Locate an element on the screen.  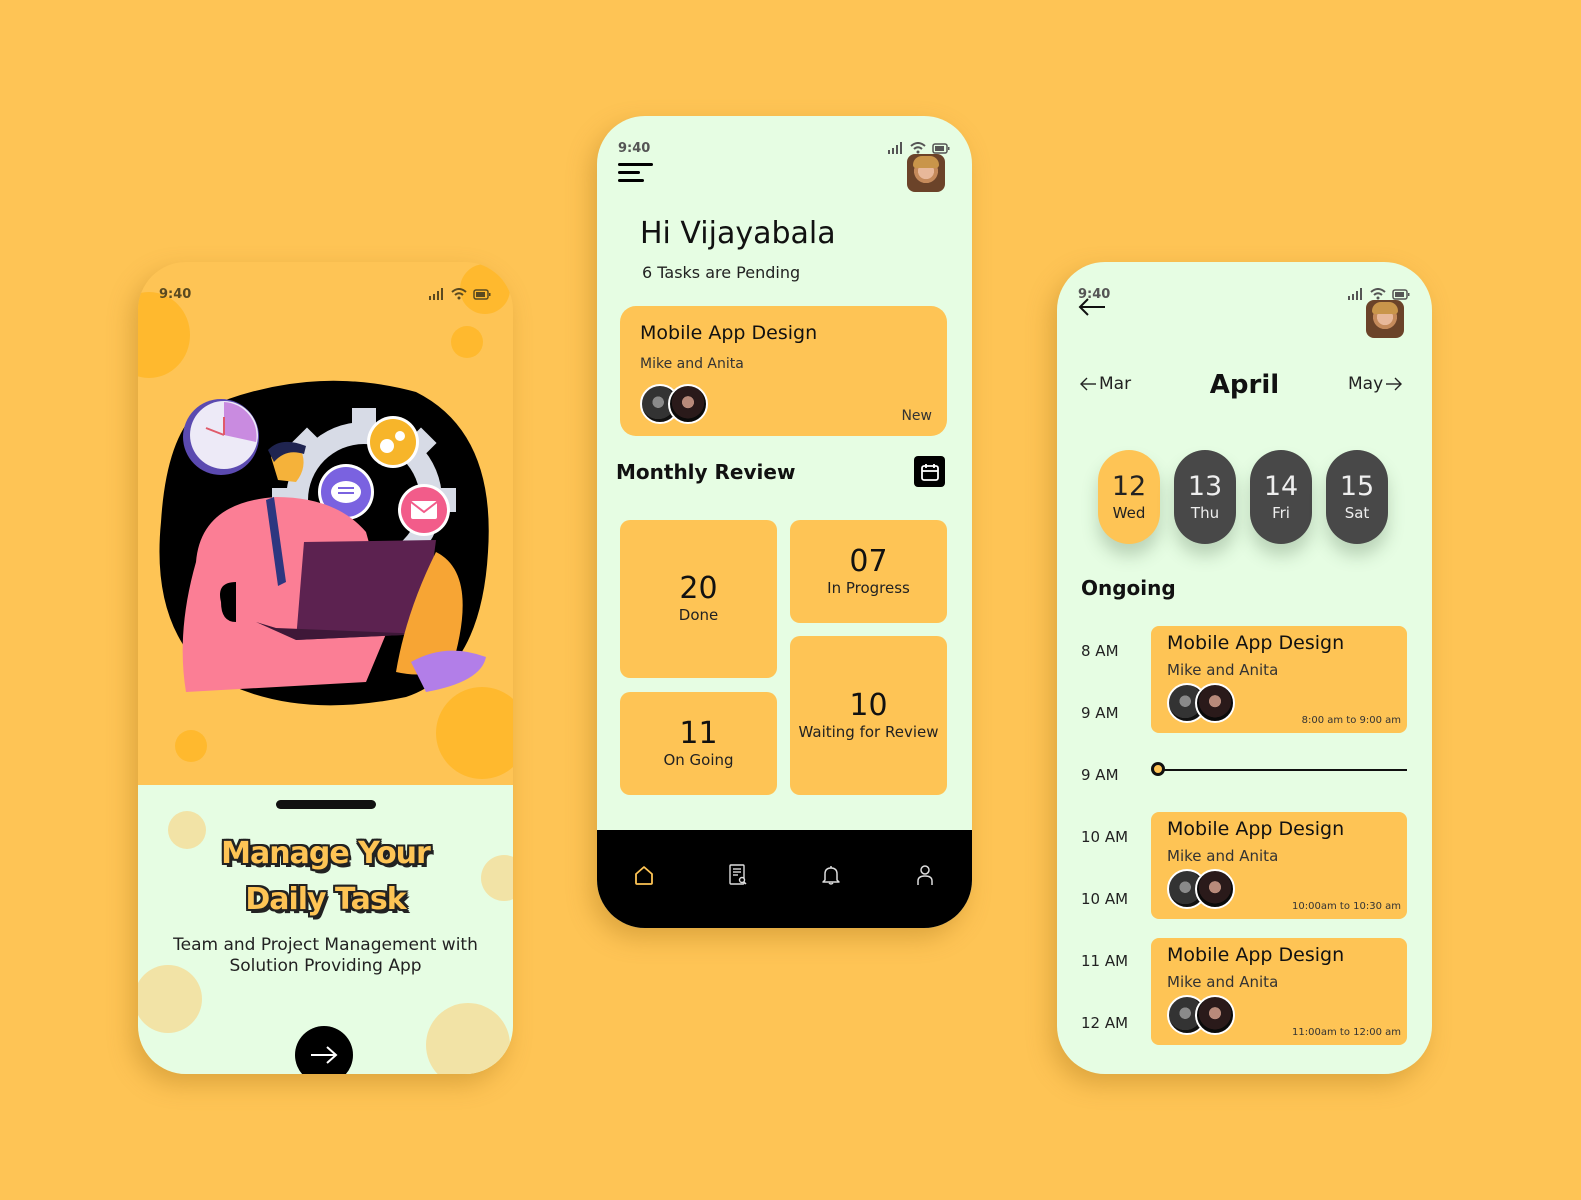
task-title: Mobile App Design is located at coordinates (729, 333).